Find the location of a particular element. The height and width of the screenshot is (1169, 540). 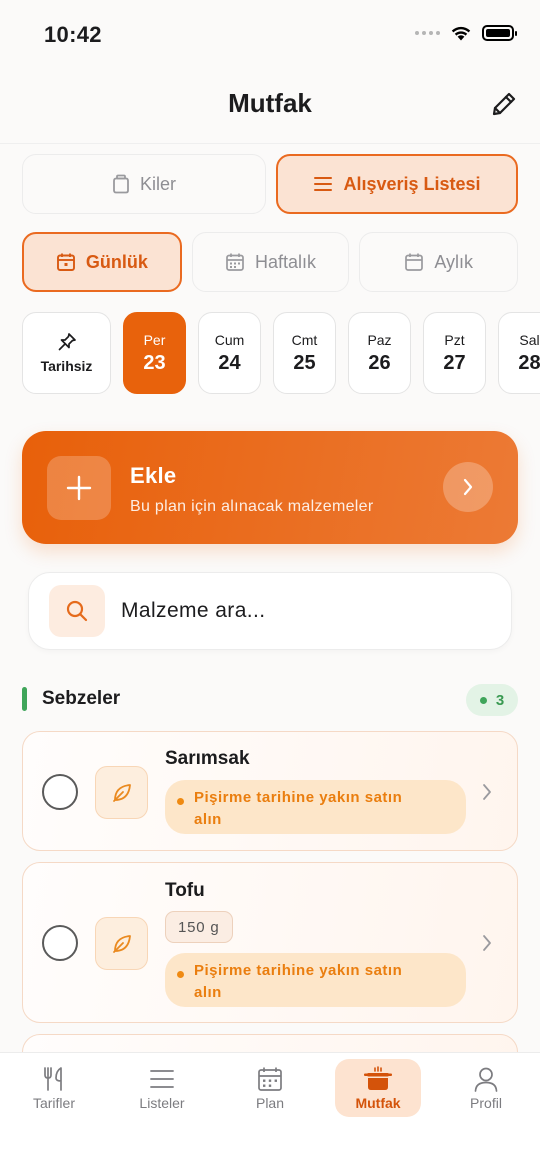

calendar-week-icon is located at coordinates (235, 262).